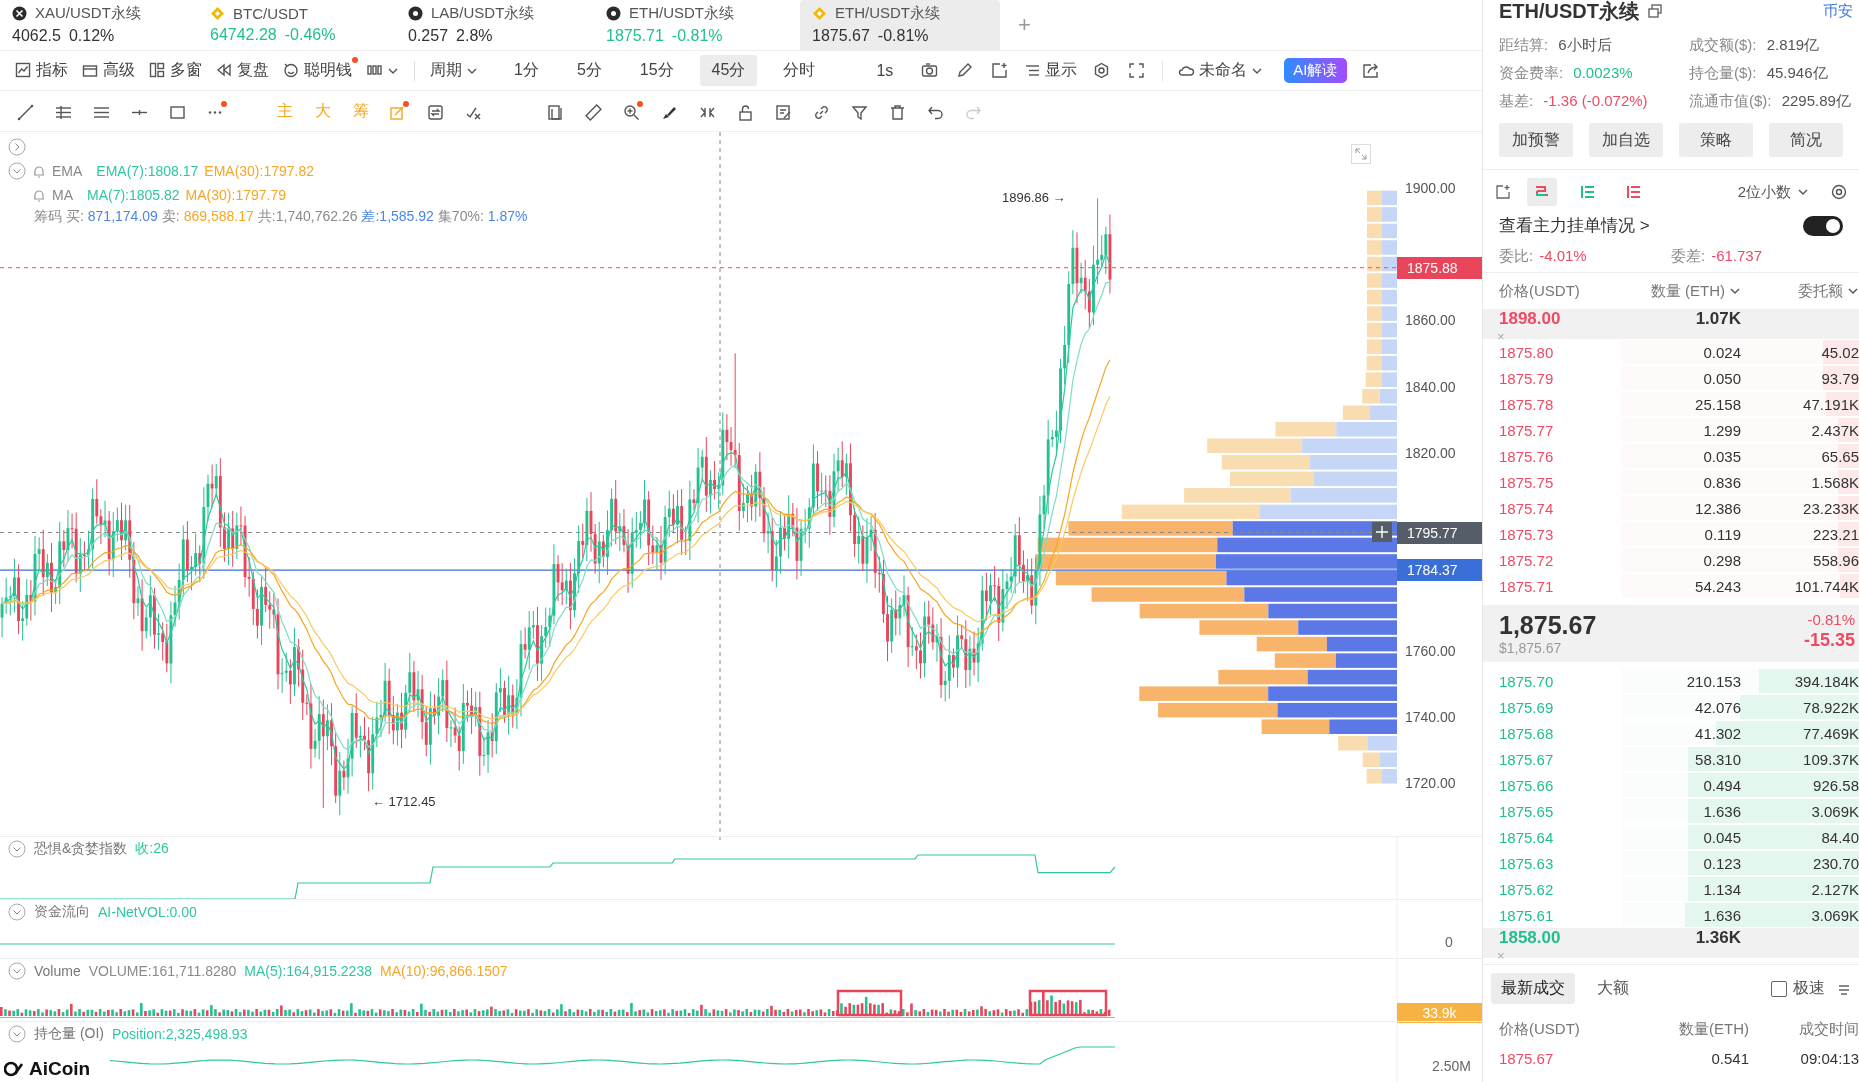  I want to click on price-tag: 1875.88, so click(1439, 267).